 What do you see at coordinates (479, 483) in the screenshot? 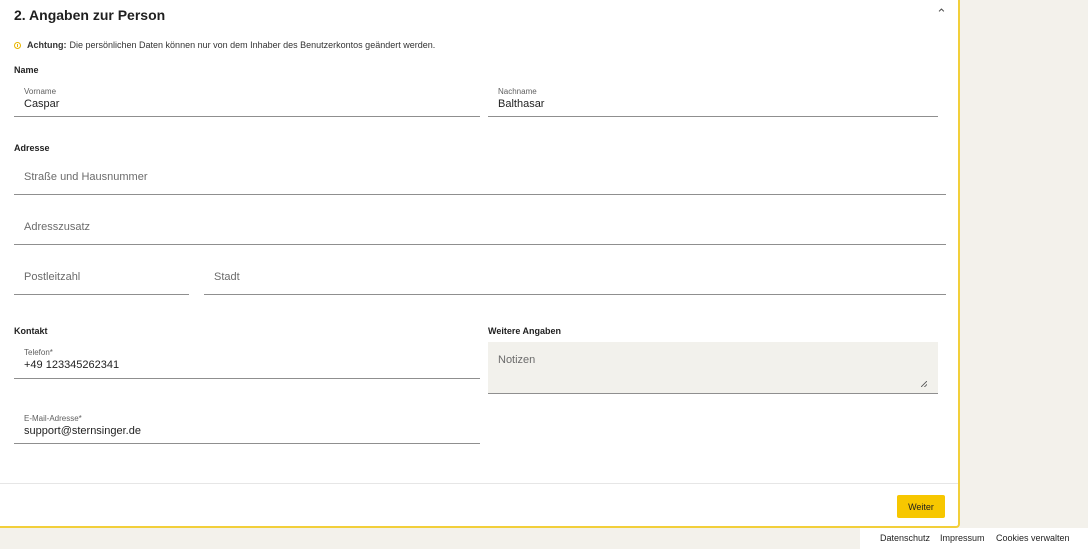
I see `actions-divider` at bounding box center [479, 483].